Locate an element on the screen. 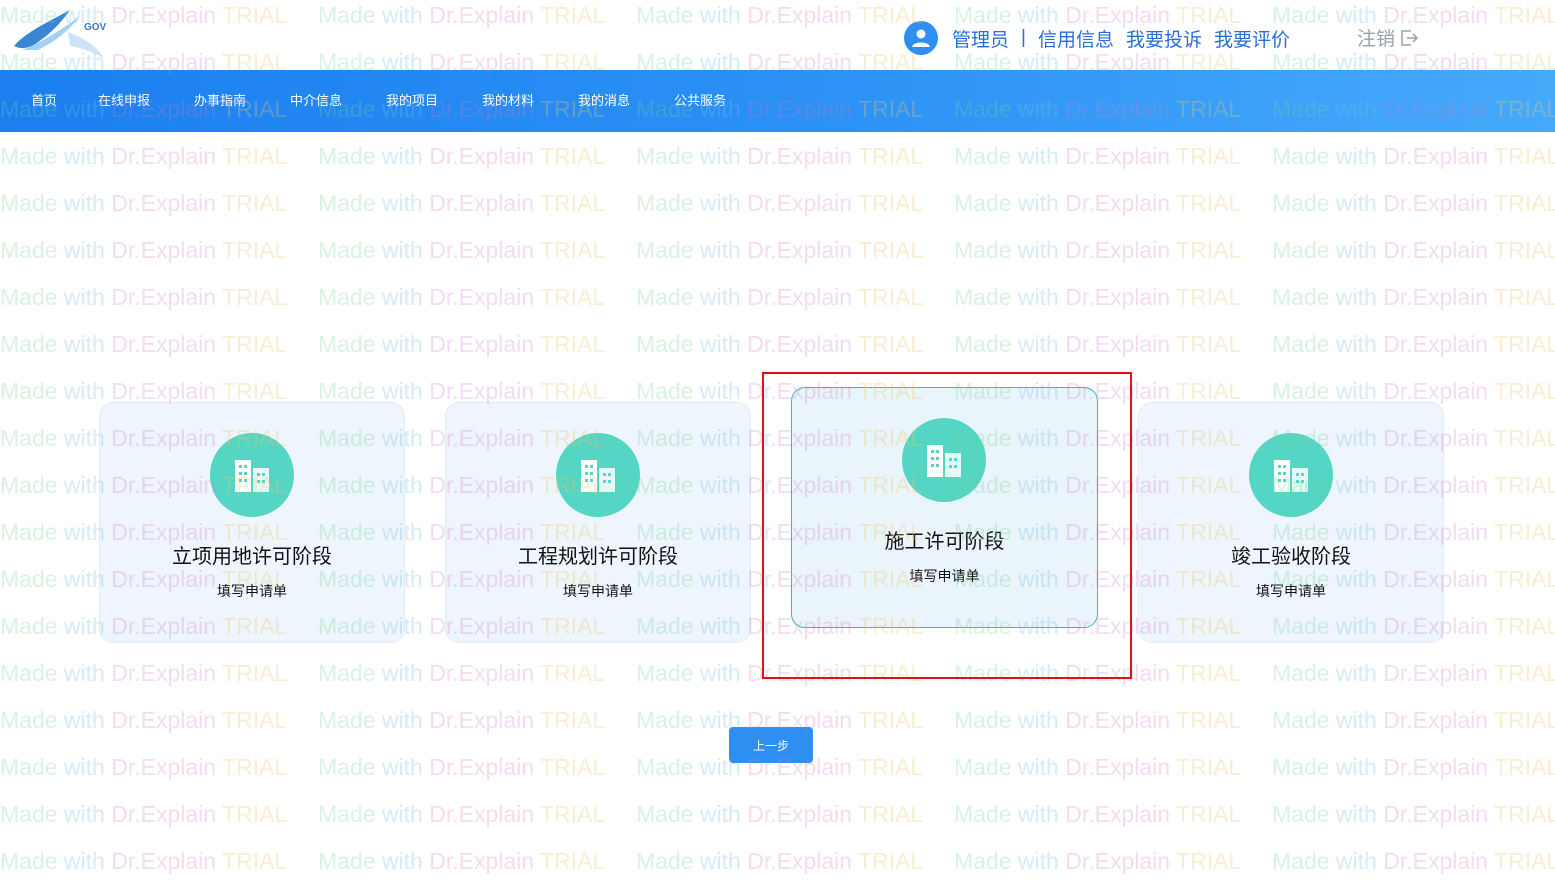 This screenshot has height=880, width=1555. evaluation-link: 我要评价 is located at coordinates (1252, 38).